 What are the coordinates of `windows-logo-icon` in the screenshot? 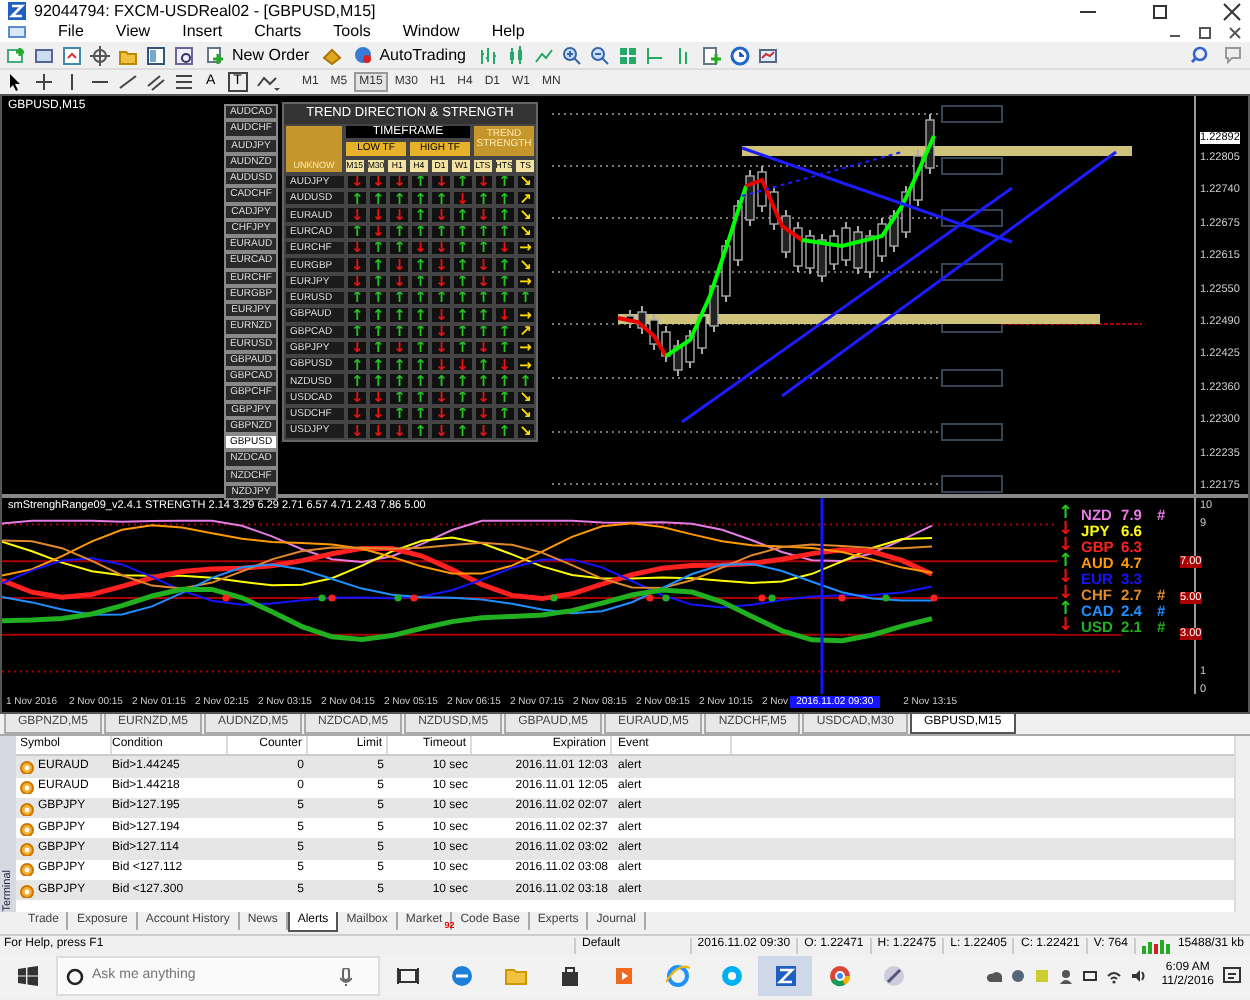 It's located at (28, 976).